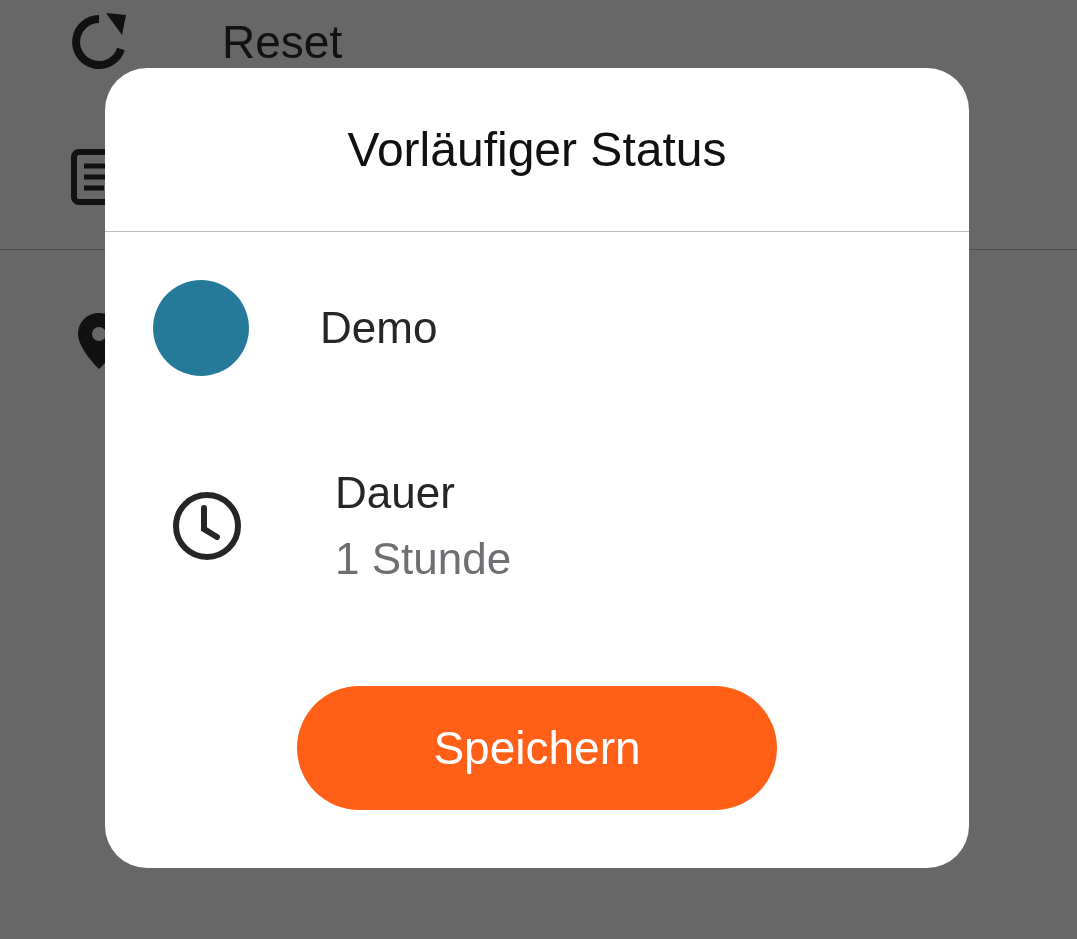  What do you see at coordinates (207, 526) in the screenshot?
I see `clock-icon` at bounding box center [207, 526].